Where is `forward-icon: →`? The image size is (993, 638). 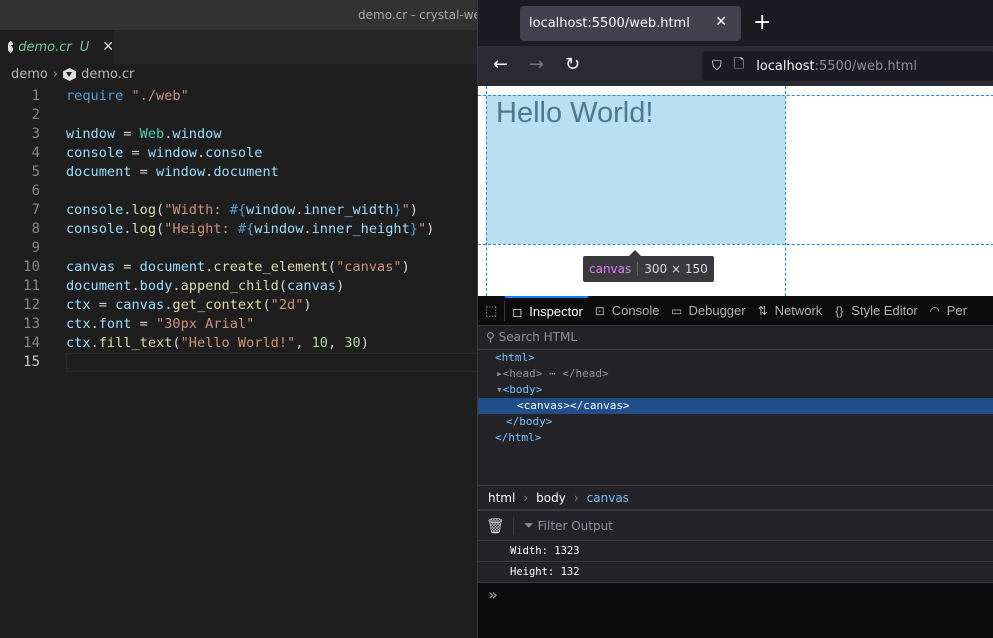
forward-icon: → is located at coordinates (536, 64).